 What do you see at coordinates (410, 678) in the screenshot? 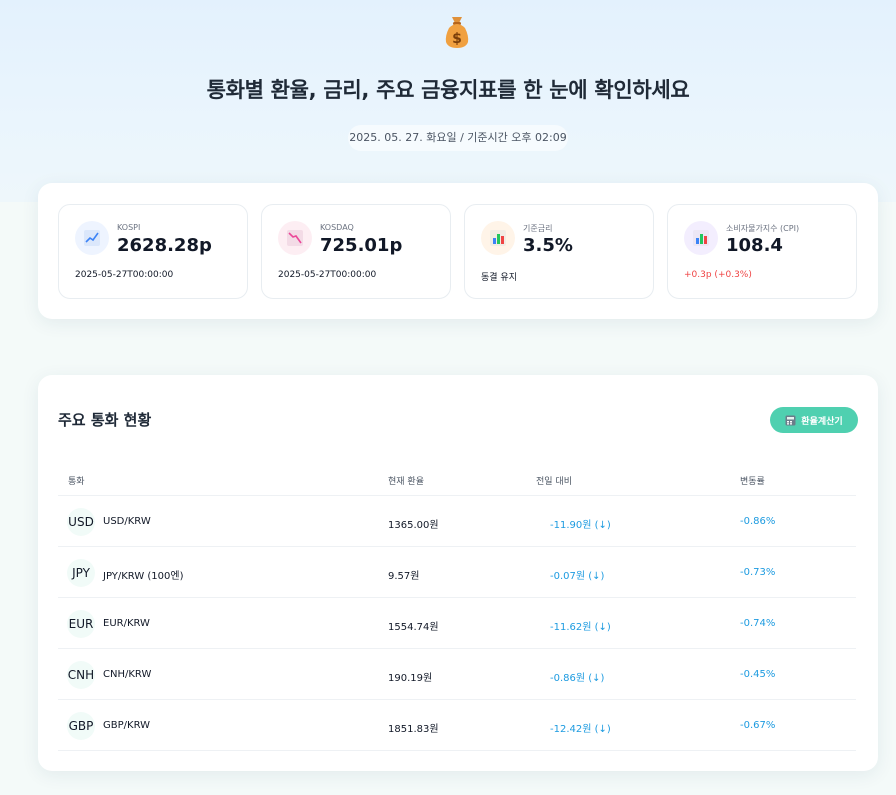
I see `current-rate: 190.19원` at bounding box center [410, 678].